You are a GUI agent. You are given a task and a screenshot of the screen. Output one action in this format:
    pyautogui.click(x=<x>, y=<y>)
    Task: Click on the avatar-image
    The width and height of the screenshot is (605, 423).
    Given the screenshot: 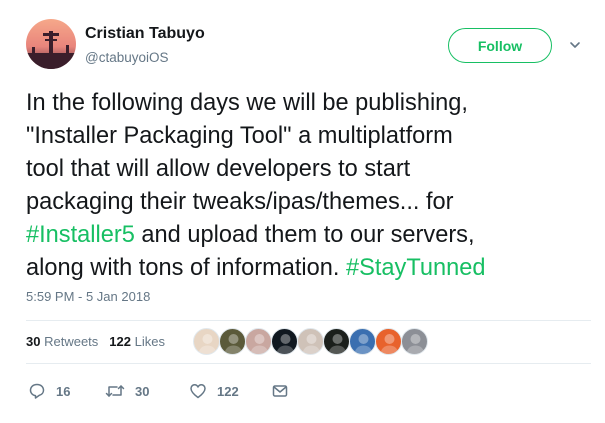 What is the action you would take?
    pyautogui.click(x=51, y=44)
    